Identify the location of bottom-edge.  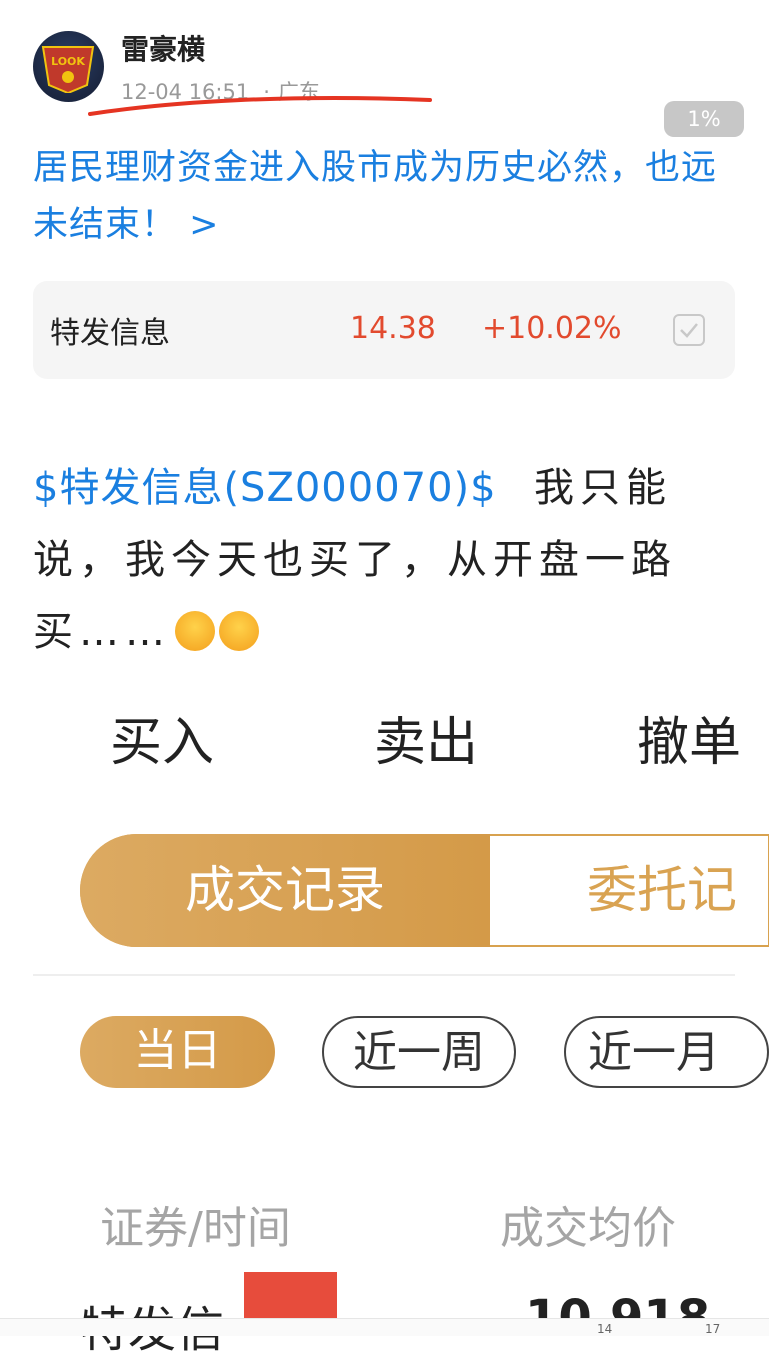
(384, 1327).